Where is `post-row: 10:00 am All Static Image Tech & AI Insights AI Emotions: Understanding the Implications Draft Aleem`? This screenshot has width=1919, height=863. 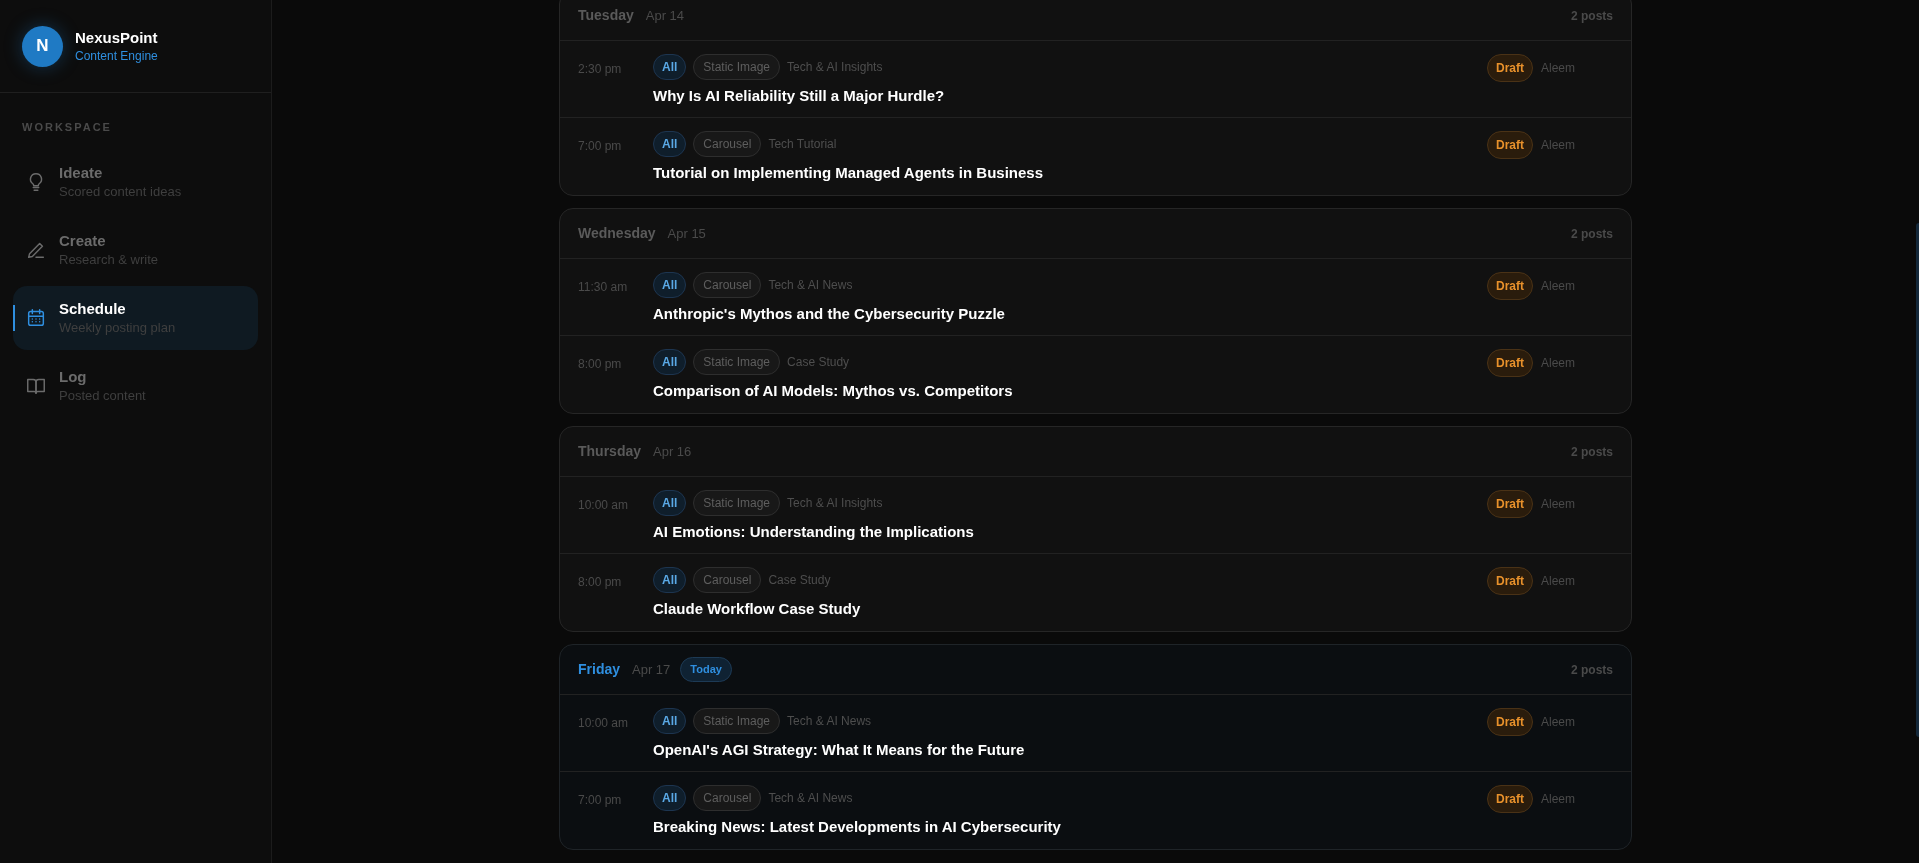 post-row: 10:00 am All Static Image Tech & AI Insights AI Emotions: Understanding the Implications Draft Aleem is located at coordinates (1095, 515).